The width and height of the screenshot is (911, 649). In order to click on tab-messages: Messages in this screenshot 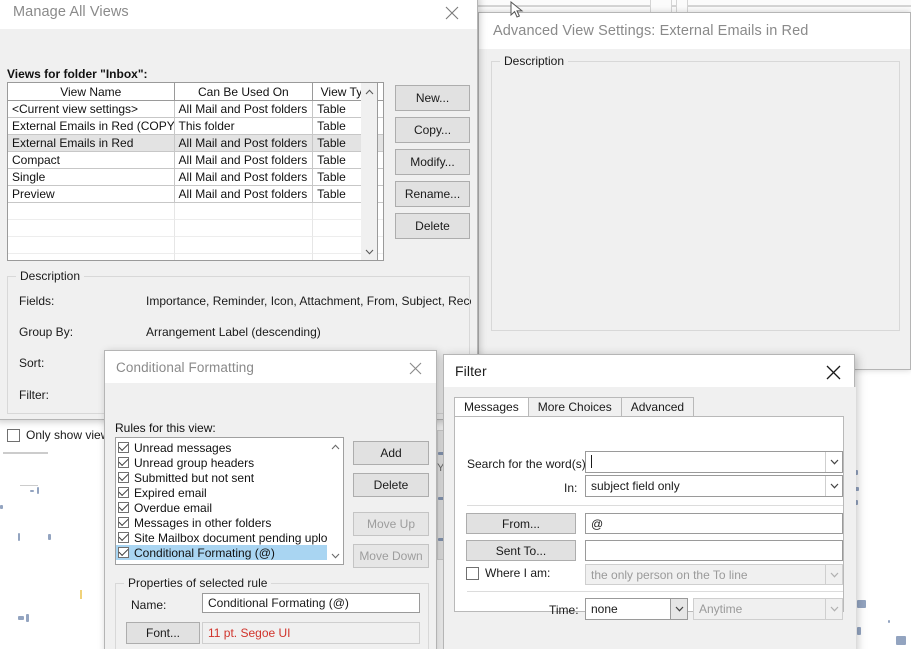, I will do `click(491, 406)`.